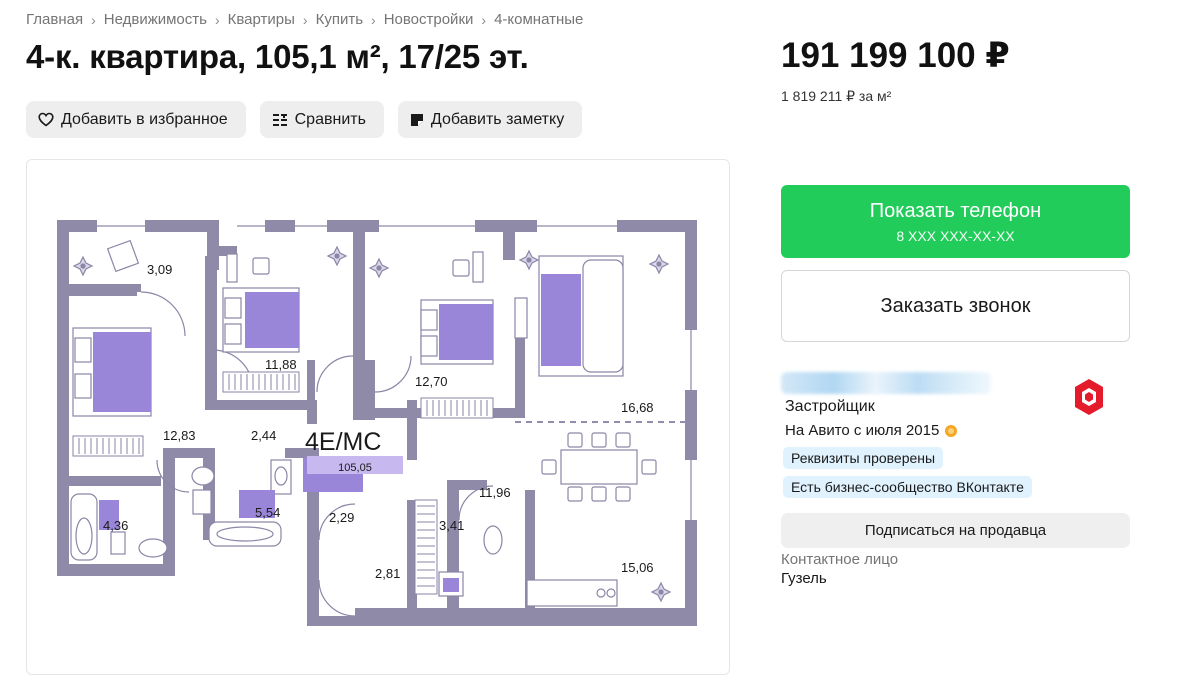  I want to click on breadcrumb-new-buildings: Новостройки, so click(429, 19).